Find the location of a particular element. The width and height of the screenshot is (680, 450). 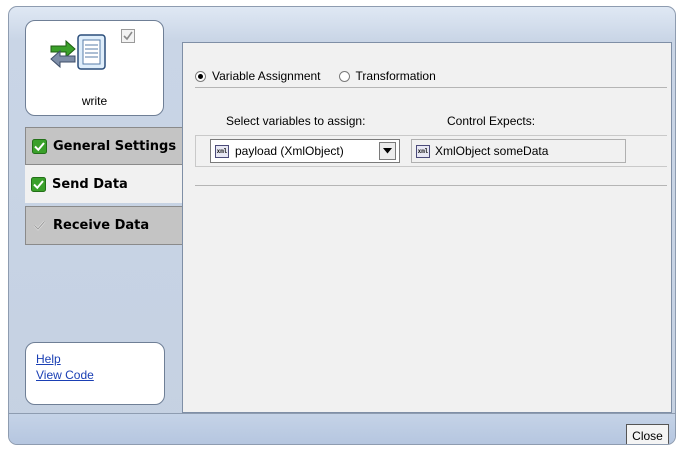

nav-item-general-settings: General Settings is located at coordinates (103, 146).